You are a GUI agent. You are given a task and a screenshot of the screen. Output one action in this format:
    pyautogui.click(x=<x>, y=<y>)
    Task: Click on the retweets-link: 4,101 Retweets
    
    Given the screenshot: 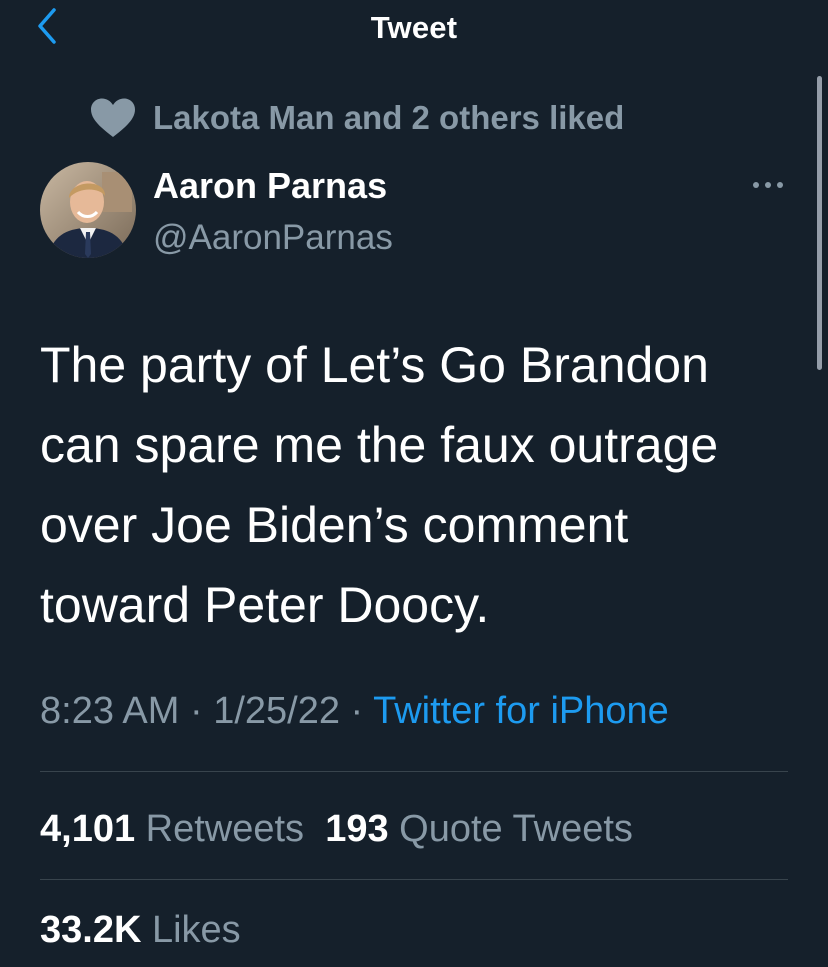 What is the action you would take?
    pyautogui.click(x=172, y=829)
    